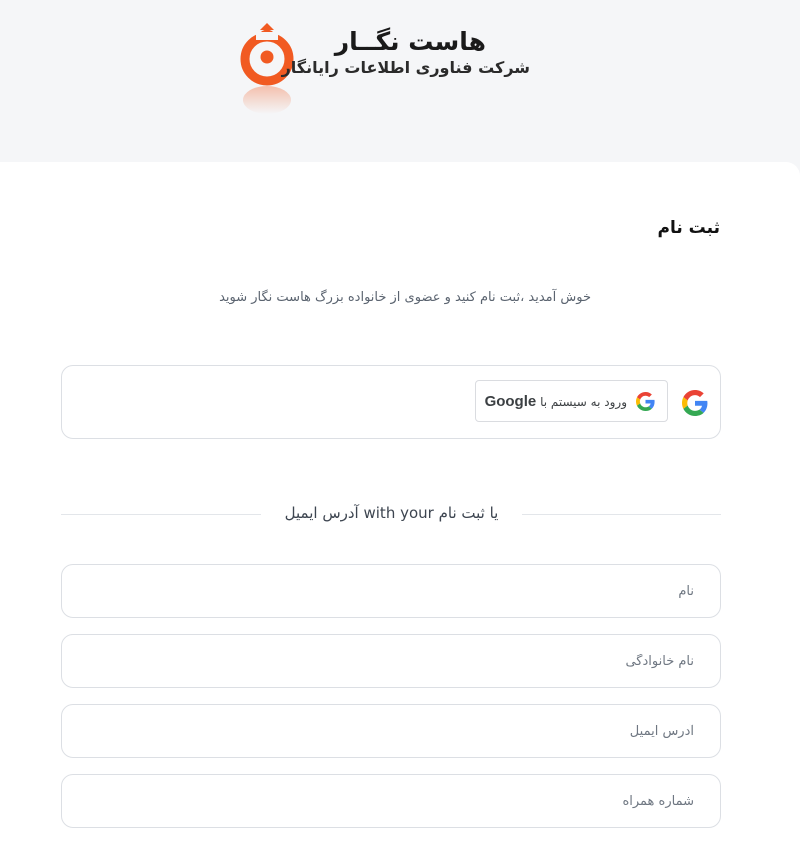 This screenshot has height=856, width=800. What do you see at coordinates (583, 402) in the screenshot?
I see `google-button-prefix: ورود به سیستم با` at bounding box center [583, 402].